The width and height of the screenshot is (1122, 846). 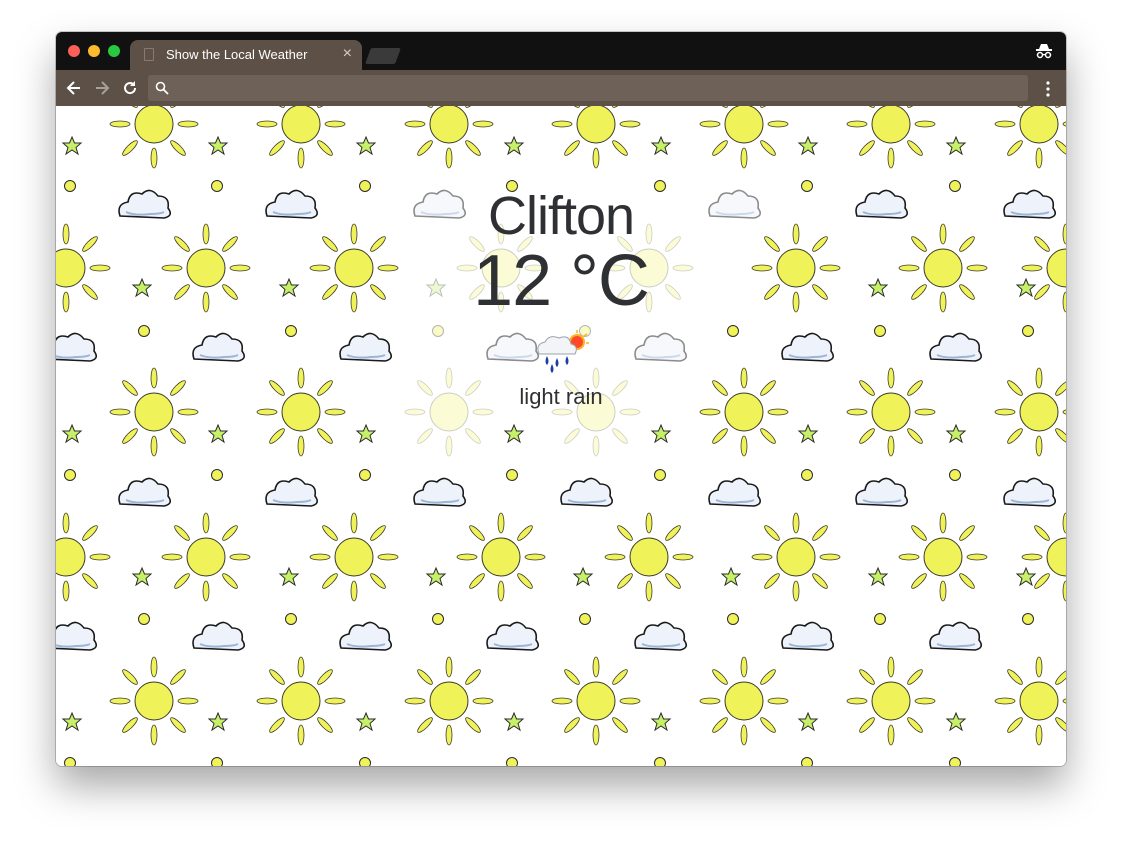 What do you see at coordinates (347, 54) in the screenshot?
I see `tab-close-button: ×` at bounding box center [347, 54].